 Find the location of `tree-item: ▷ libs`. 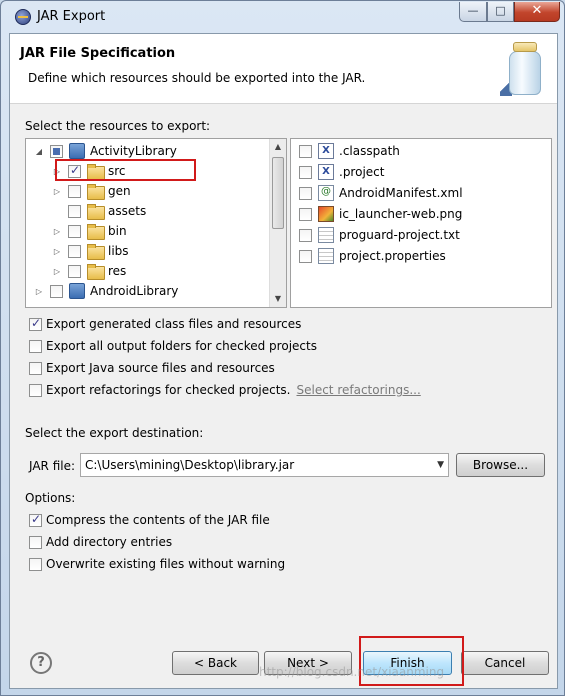

tree-item: ▷ libs is located at coordinates (90, 251).